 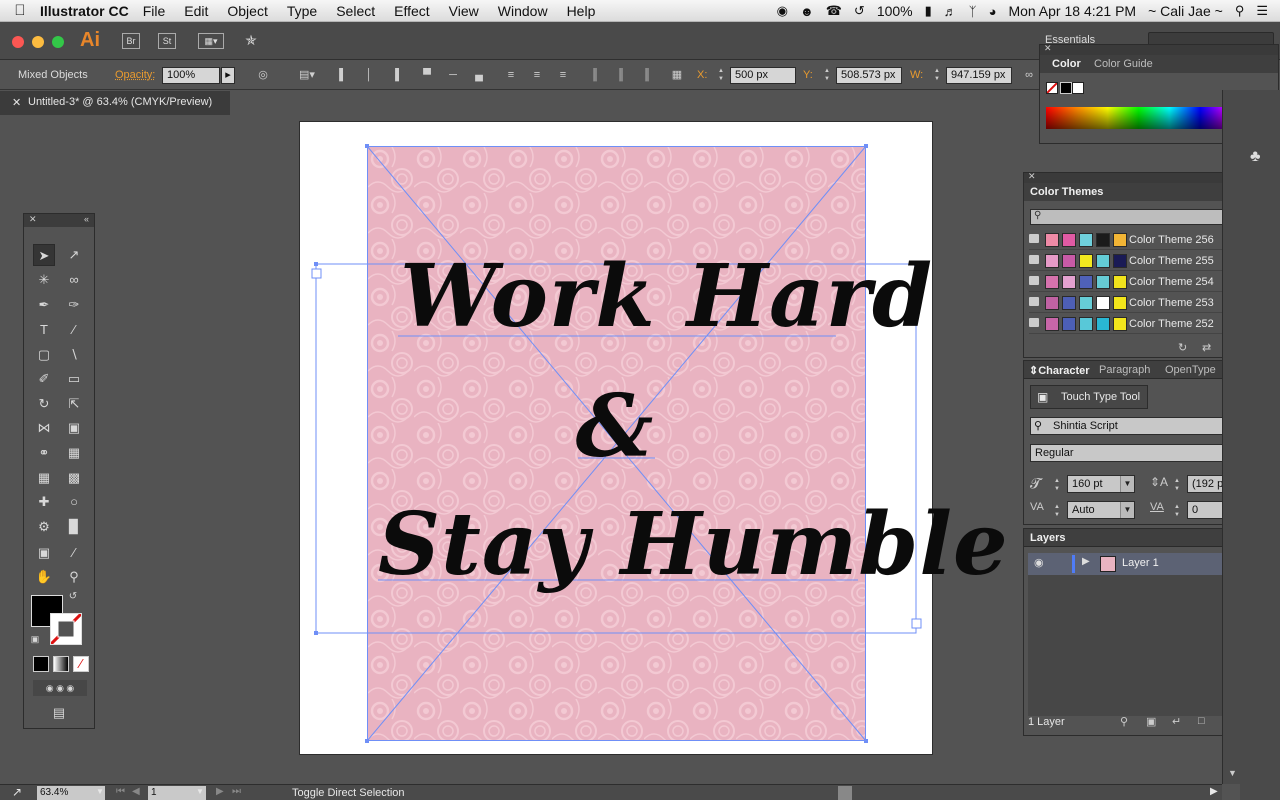 What do you see at coordinates (1066, 88) in the screenshot?
I see `black-swatch` at bounding box center [1066, 88].